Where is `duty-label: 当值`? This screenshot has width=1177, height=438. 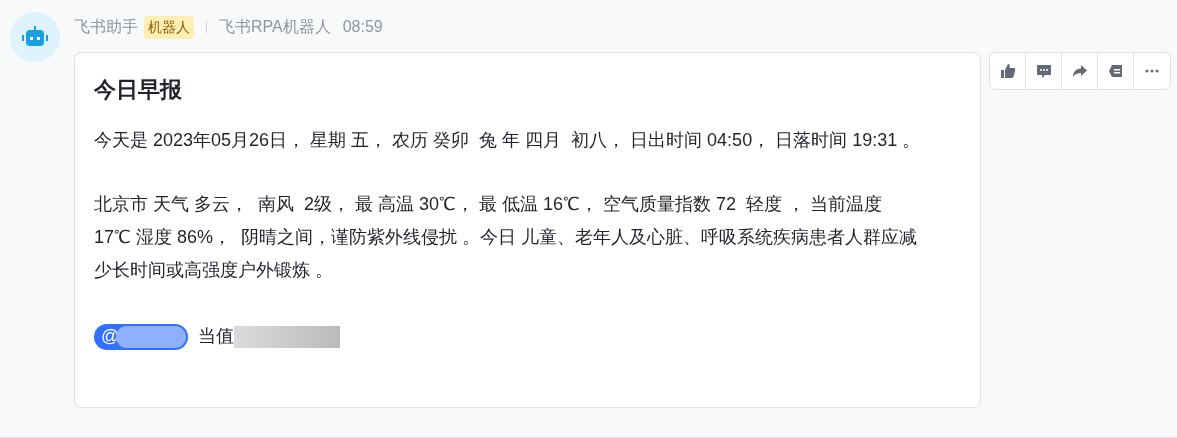 duty-label: 当值 is located at coordinates (216, 336).